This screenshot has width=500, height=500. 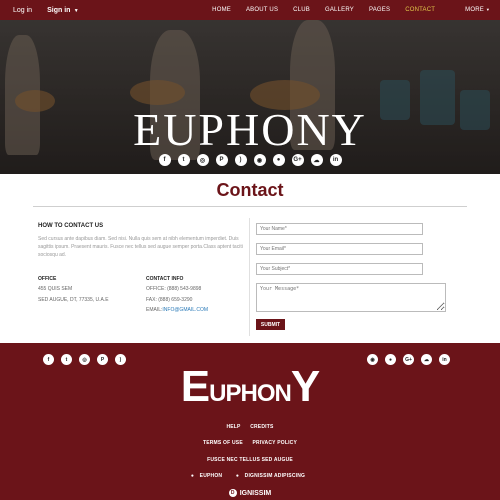 I want to click on facebook-icon: f, so click(x=164, y=160).